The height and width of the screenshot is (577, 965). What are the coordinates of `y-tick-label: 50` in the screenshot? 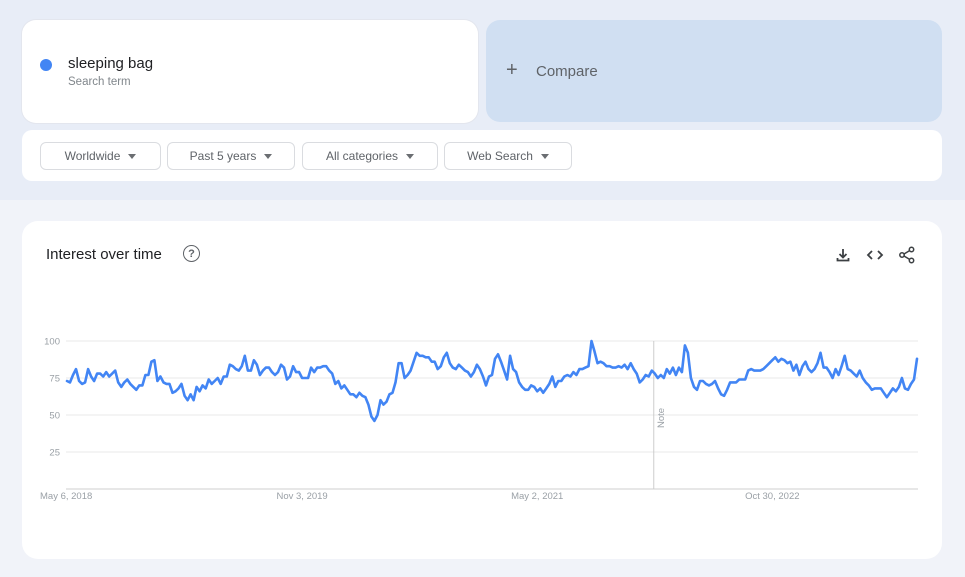 It's located at (54, 416).